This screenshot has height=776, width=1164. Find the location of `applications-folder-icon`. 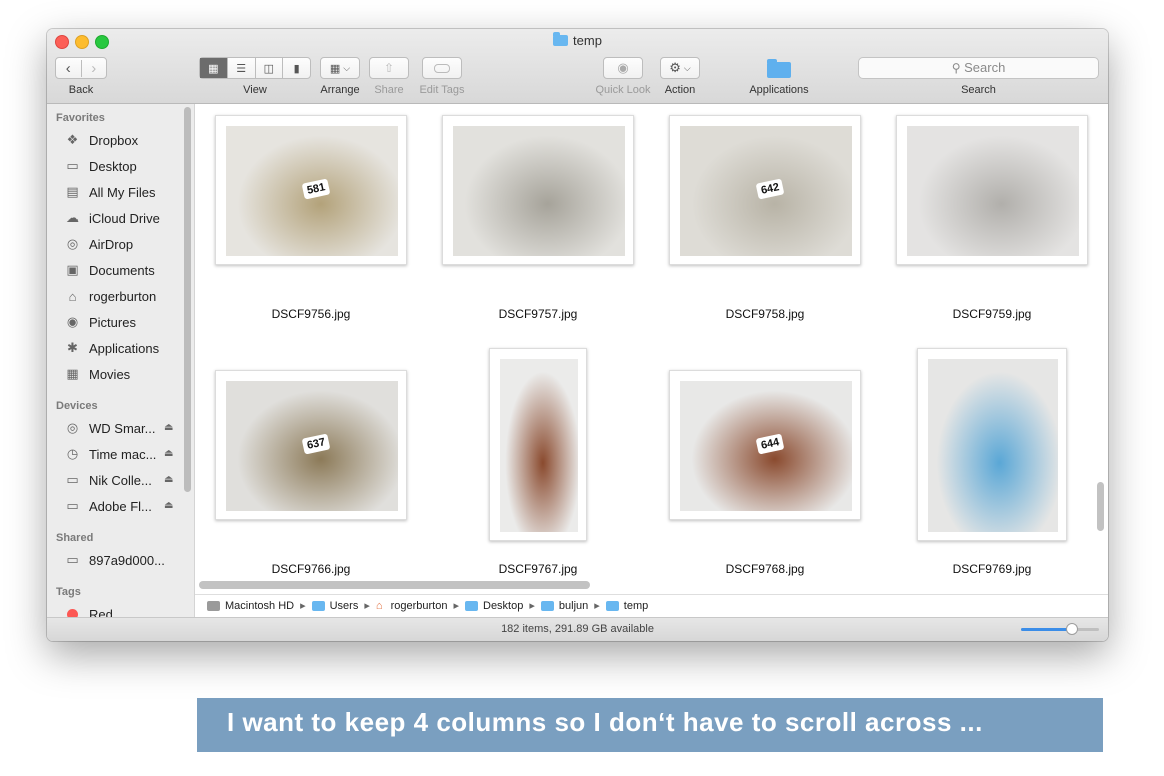

applications-folder-icon is located at coordinates (779, 70).